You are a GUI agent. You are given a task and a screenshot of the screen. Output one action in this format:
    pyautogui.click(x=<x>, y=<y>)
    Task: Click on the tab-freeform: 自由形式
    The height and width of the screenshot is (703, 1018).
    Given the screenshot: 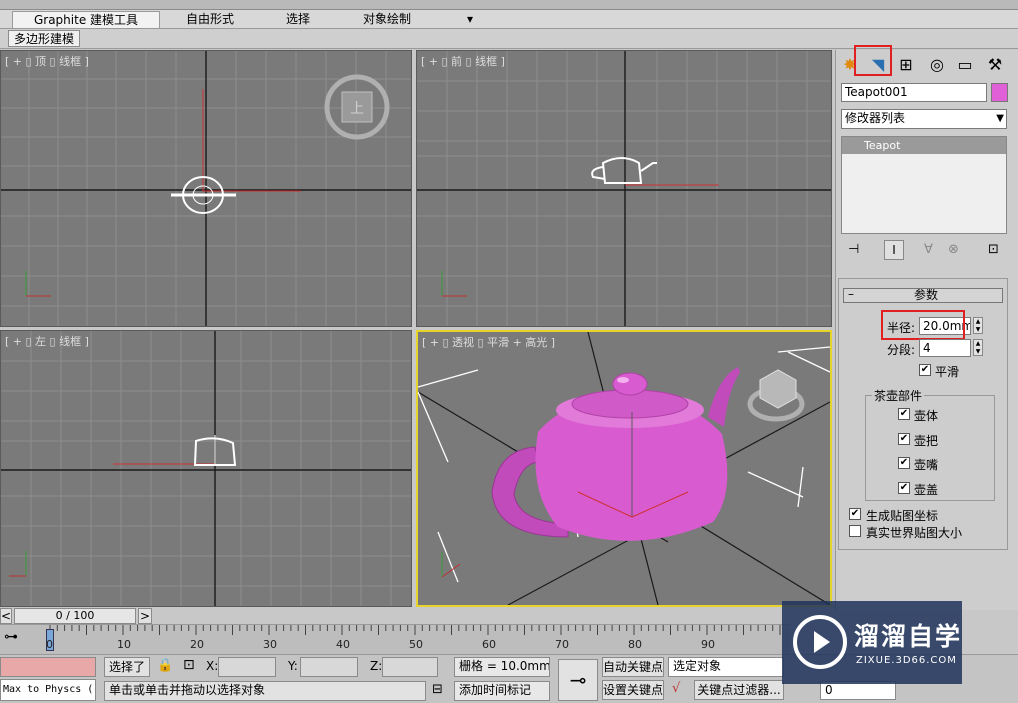 What is the action you would take?
    pyautogui.click(x=210, y=19)
    